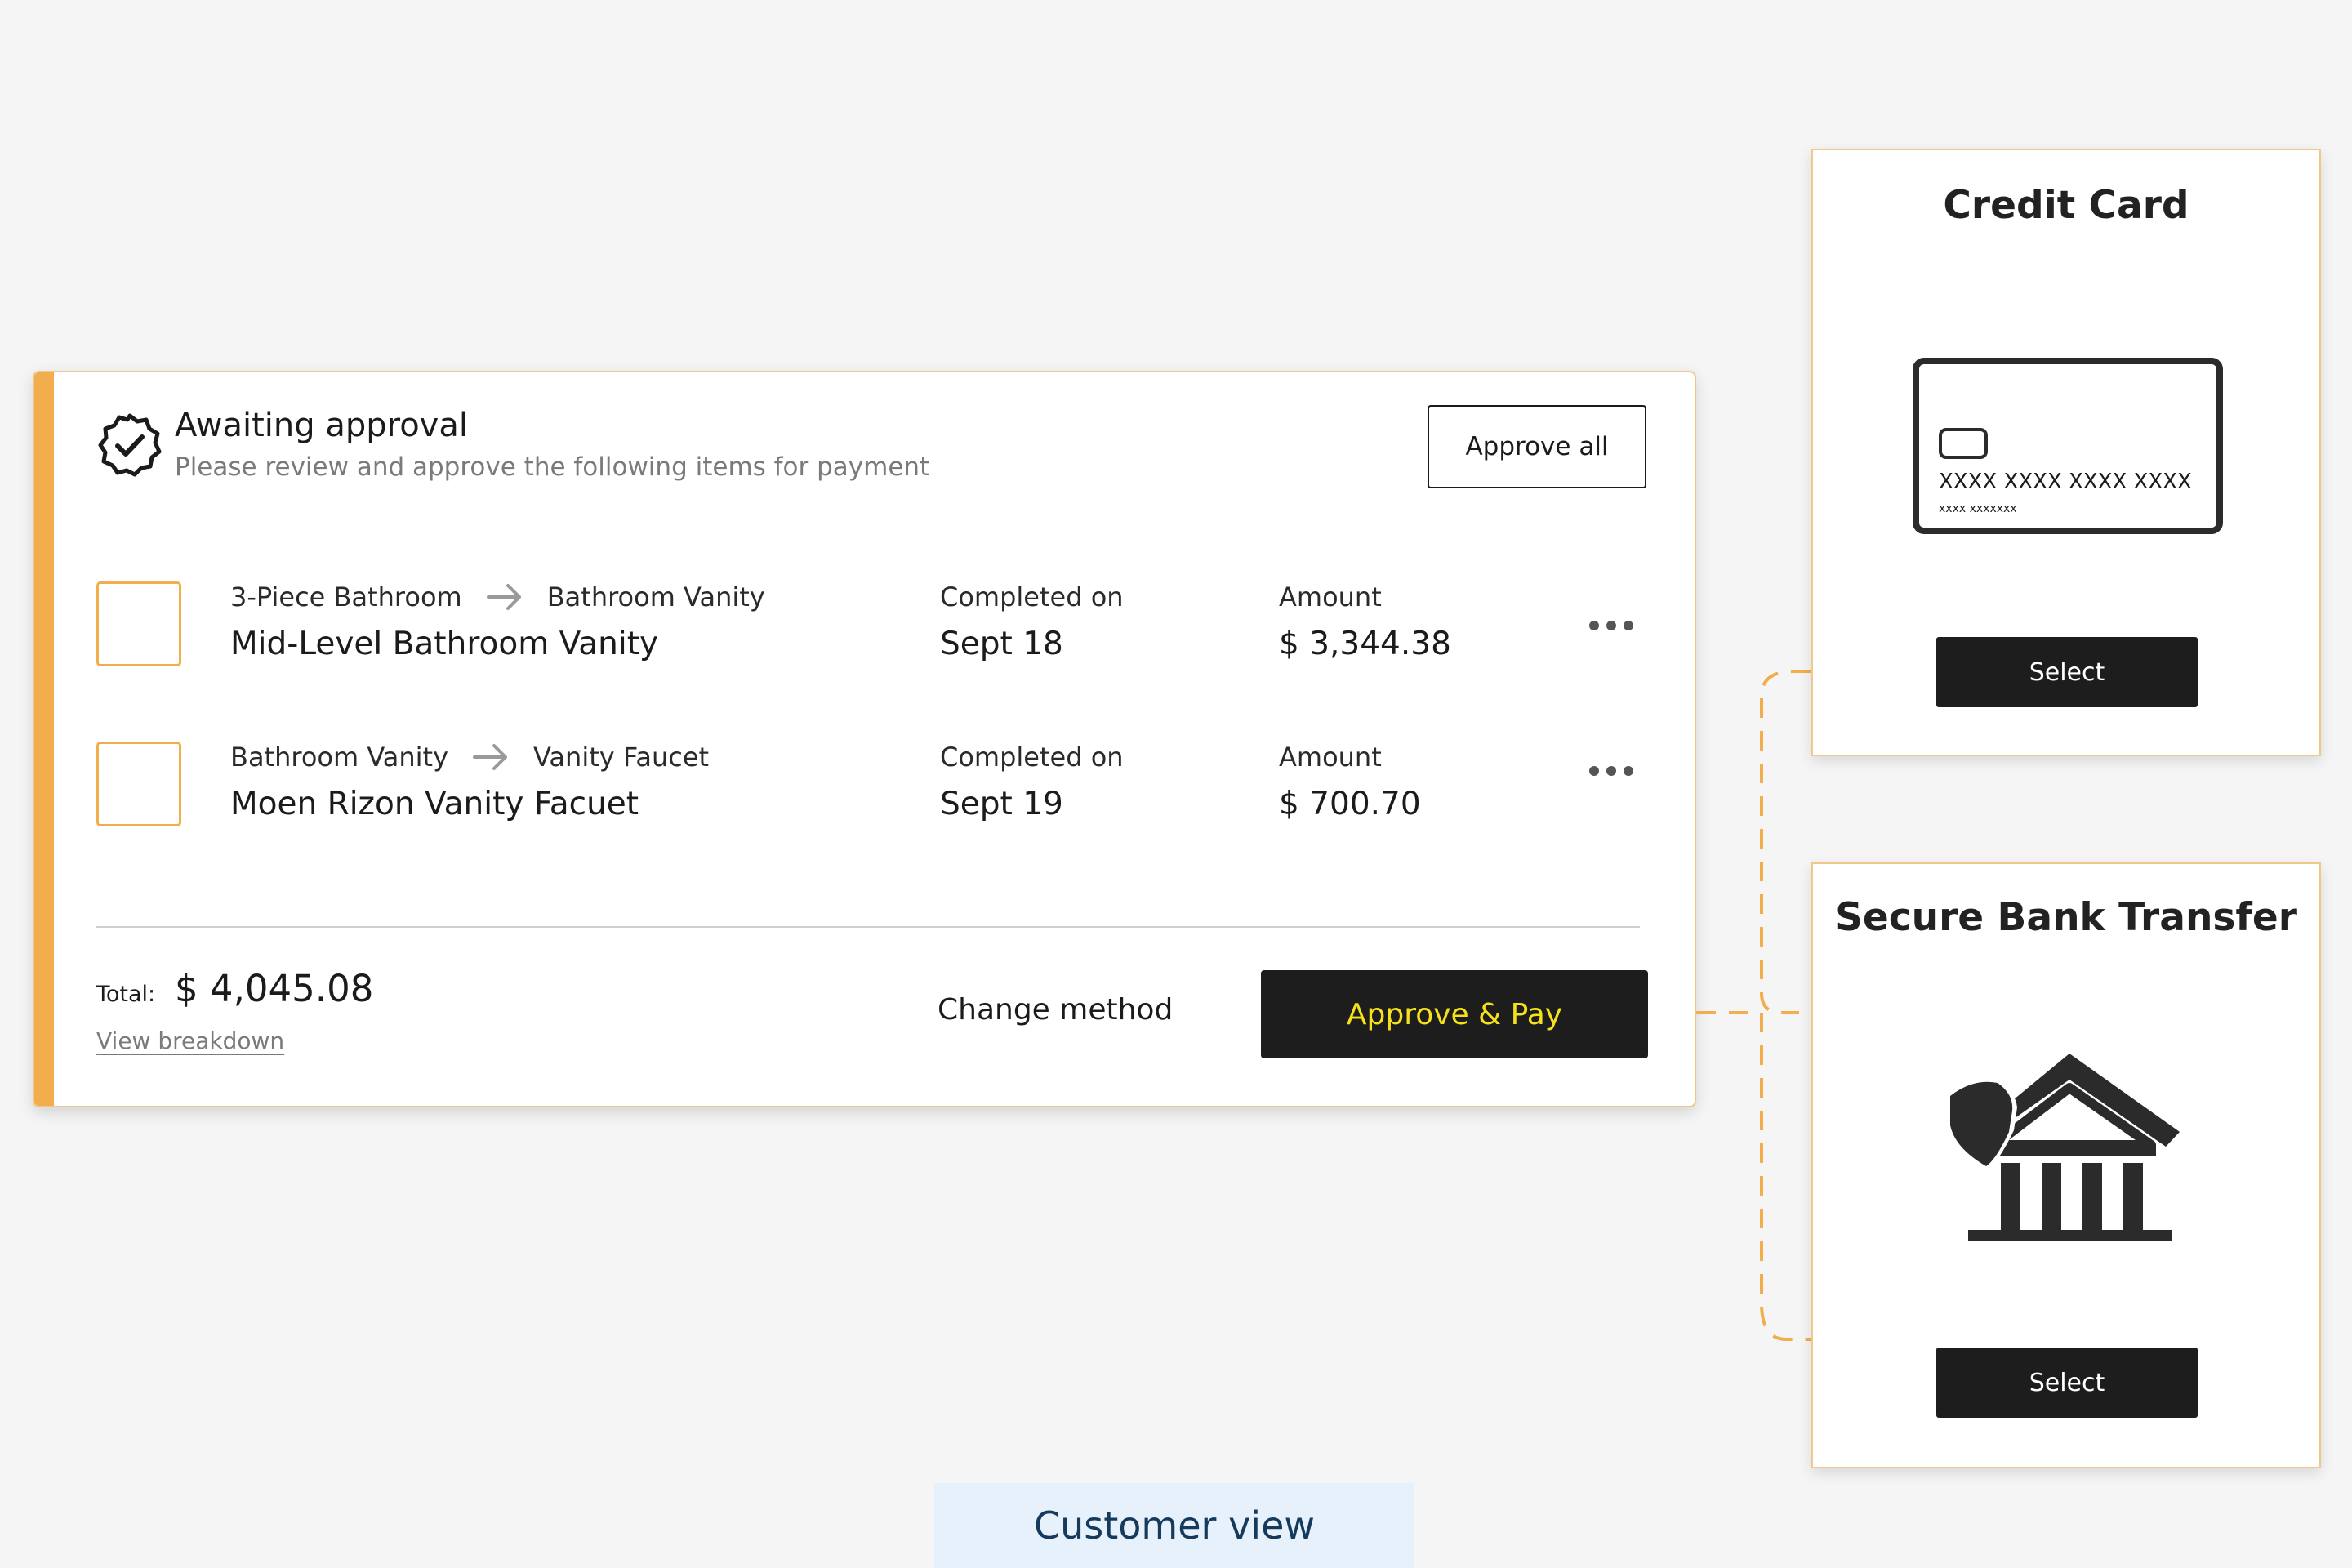 Image resolution: width=2352 pixels, height=1568 pixels. Describe the element at coordinates (1174, 1525) in the screenshot. I see `view-label-badge: Customer view` at that location.